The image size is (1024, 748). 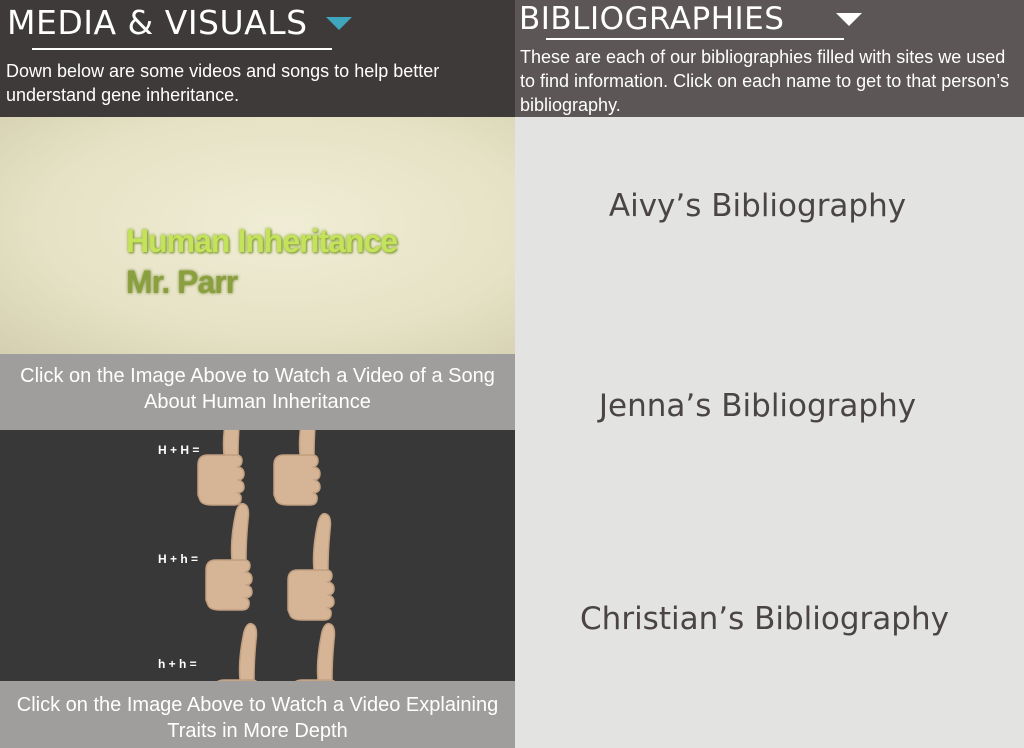 What do you see at coordinates (262, 241) in the screenshot?
I see `video-title: Human Inheritance` at bounding box center [262, 241].